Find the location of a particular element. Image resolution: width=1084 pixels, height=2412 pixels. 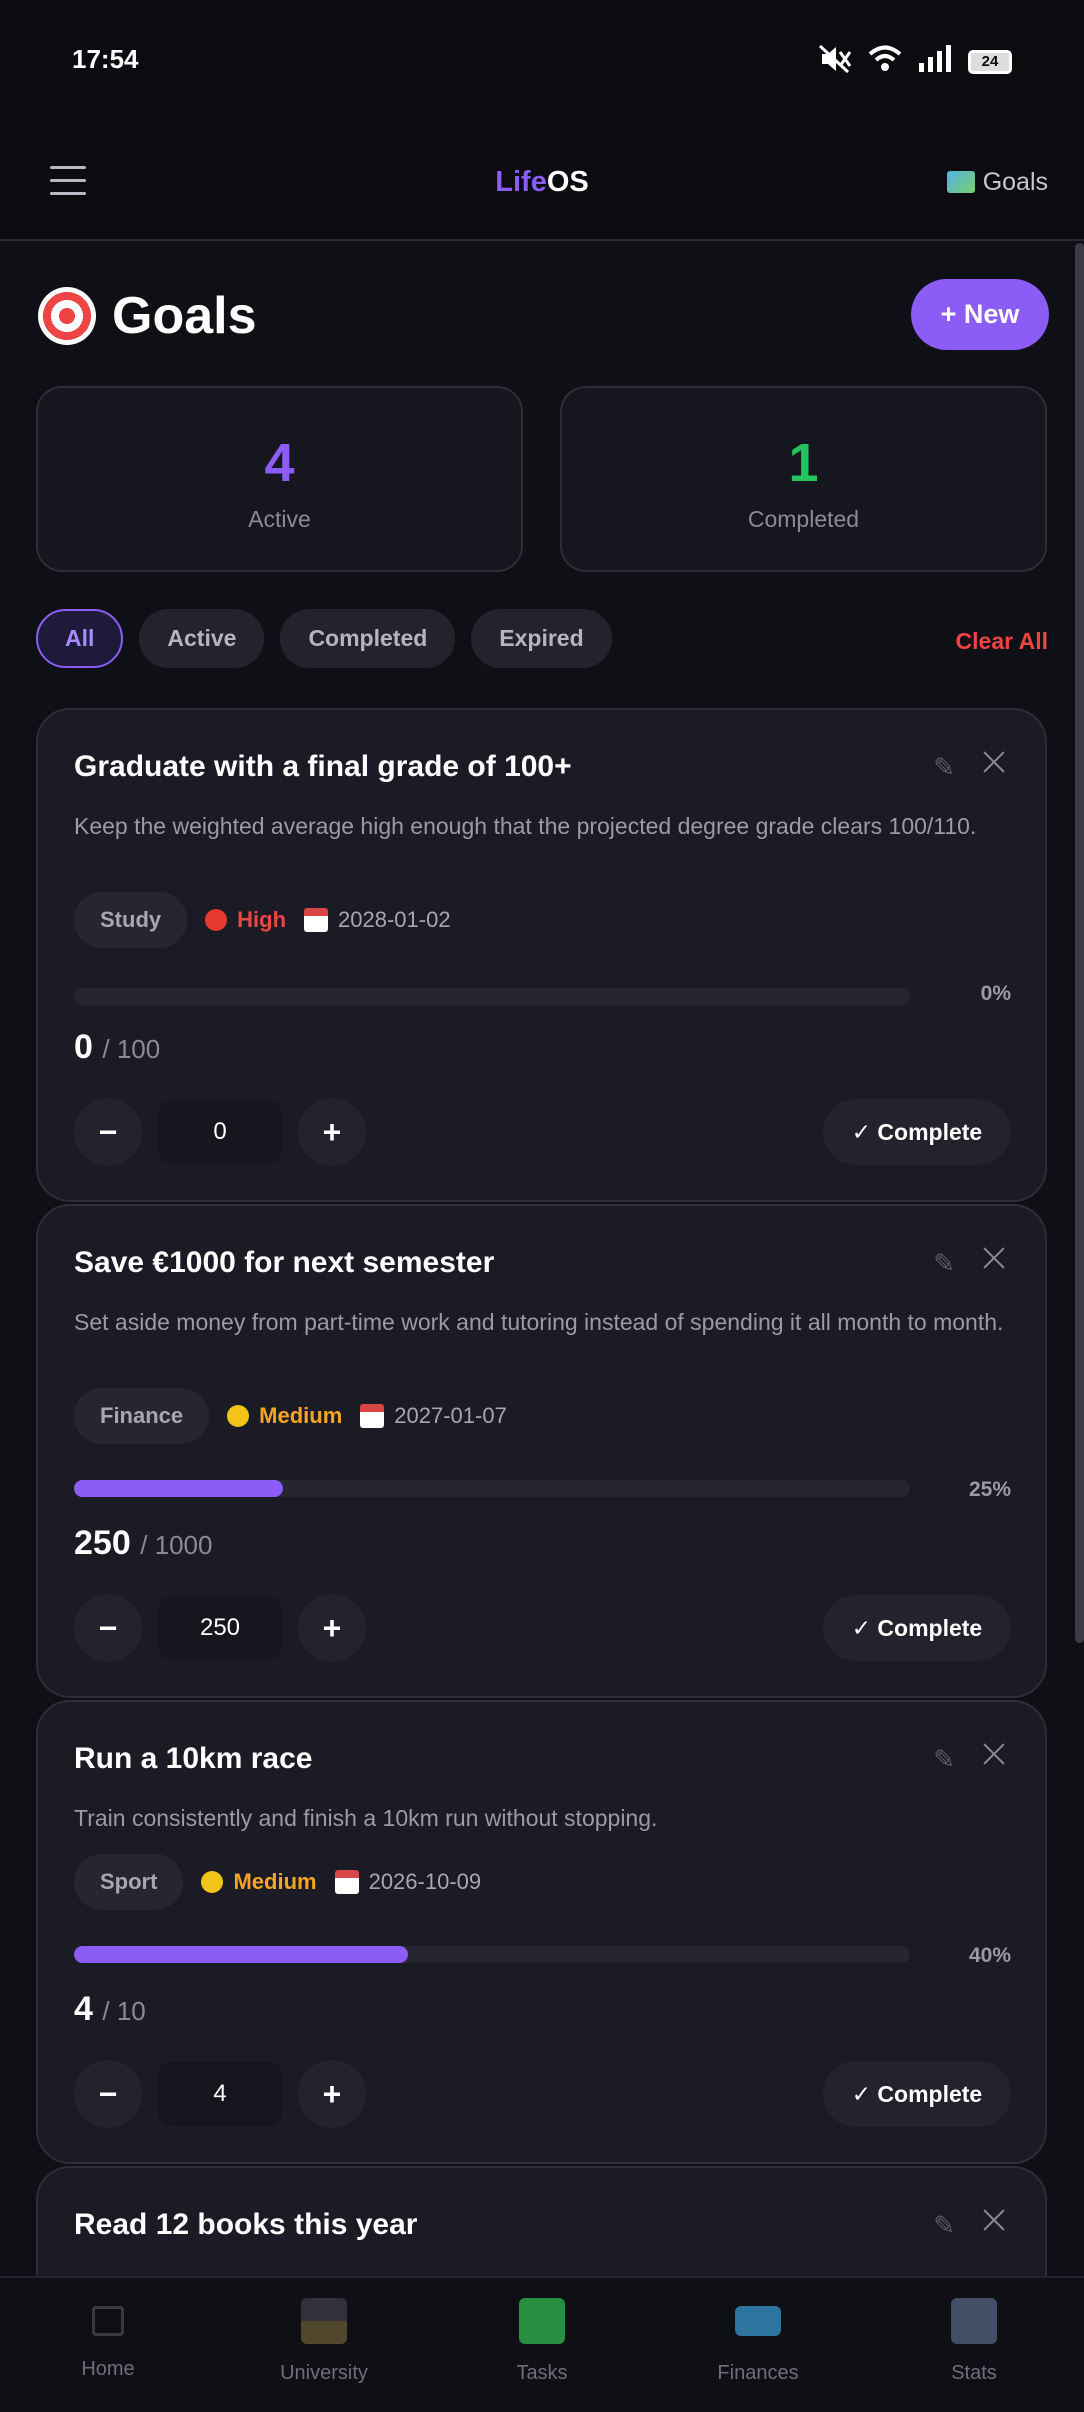

checkmark-icon is located at coordinates (542, 2321).